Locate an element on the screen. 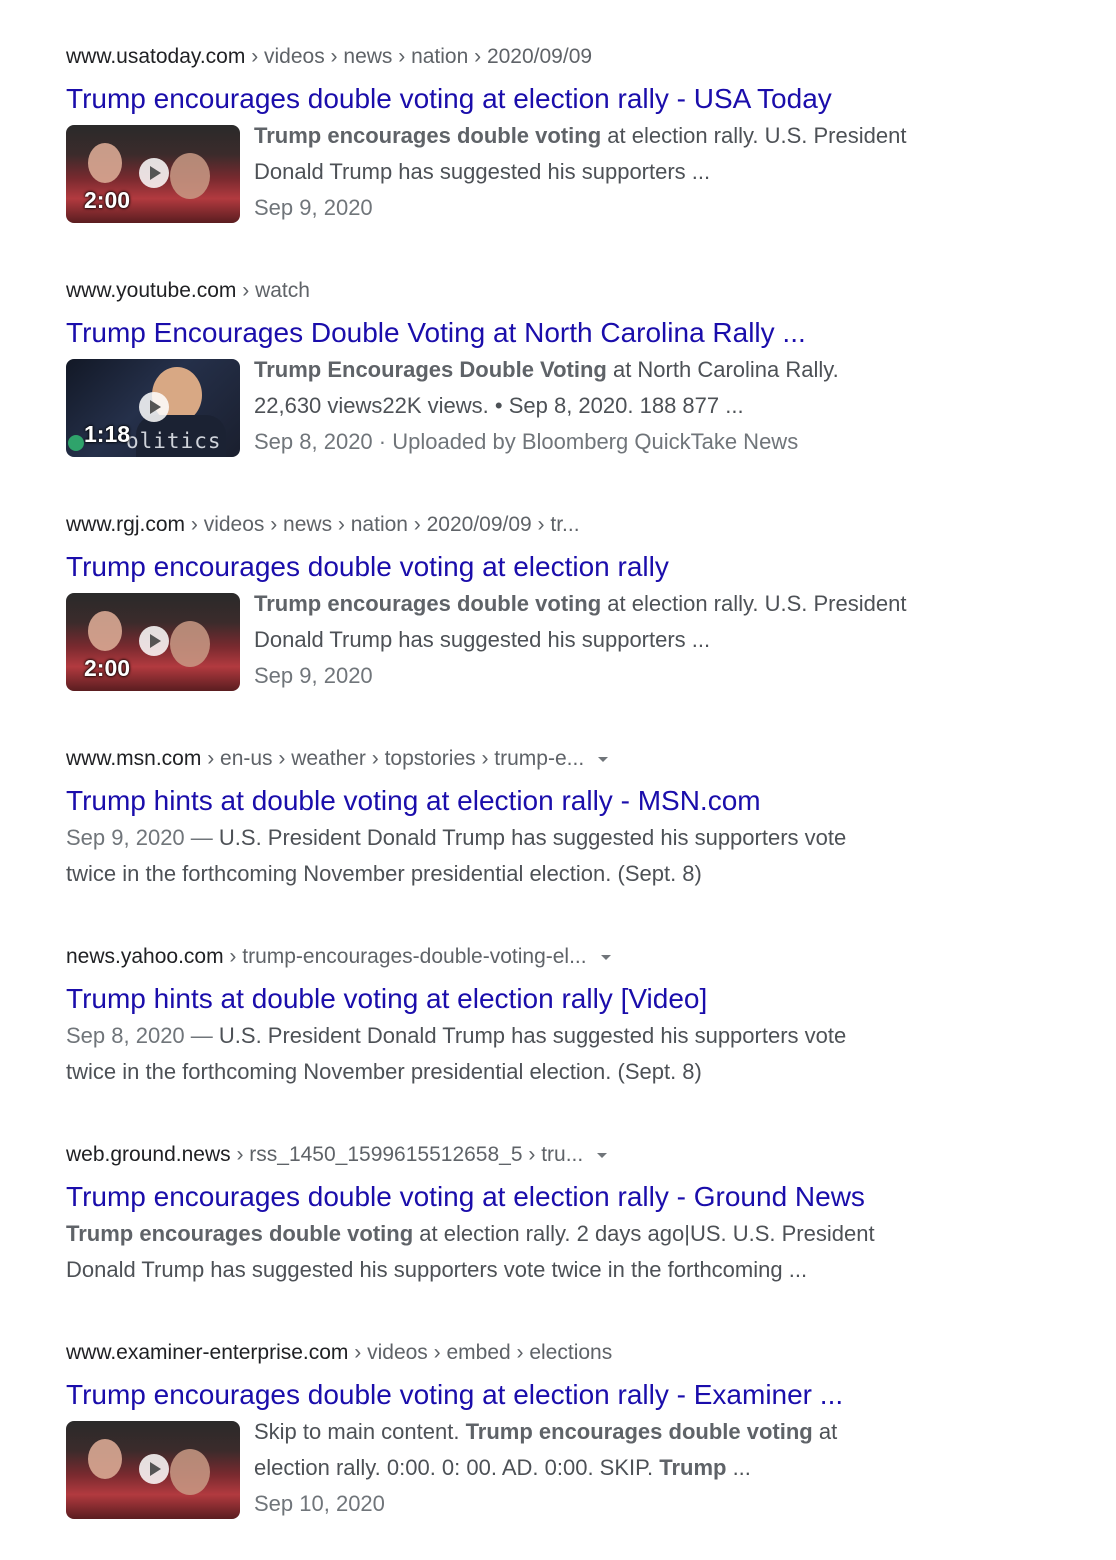 This screenshot has width=1116, height=1560. snippet-text: at North Carolina Rally. is located at coordinates (722, 369).